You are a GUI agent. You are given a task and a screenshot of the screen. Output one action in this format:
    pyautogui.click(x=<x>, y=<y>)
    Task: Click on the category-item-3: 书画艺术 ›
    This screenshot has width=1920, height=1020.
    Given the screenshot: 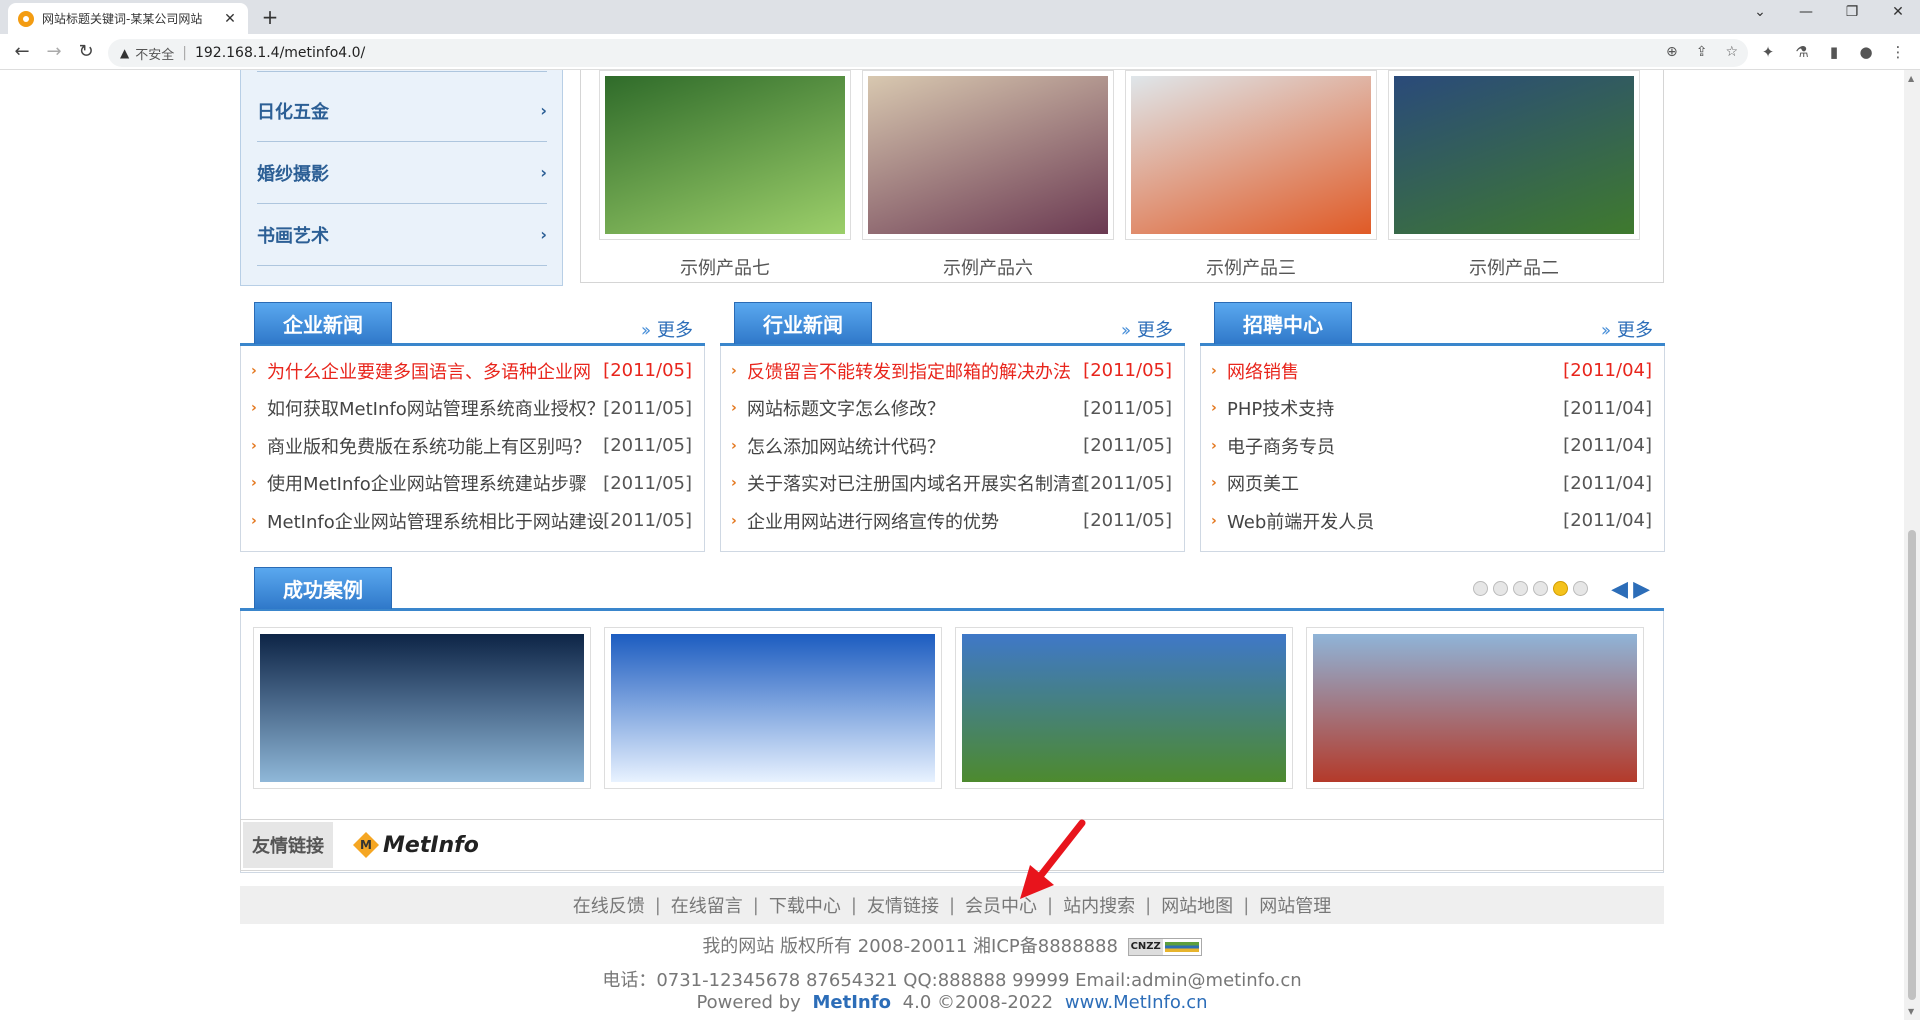 What is the action you would take?
    pyautogui.click(x=402, y=235)
    